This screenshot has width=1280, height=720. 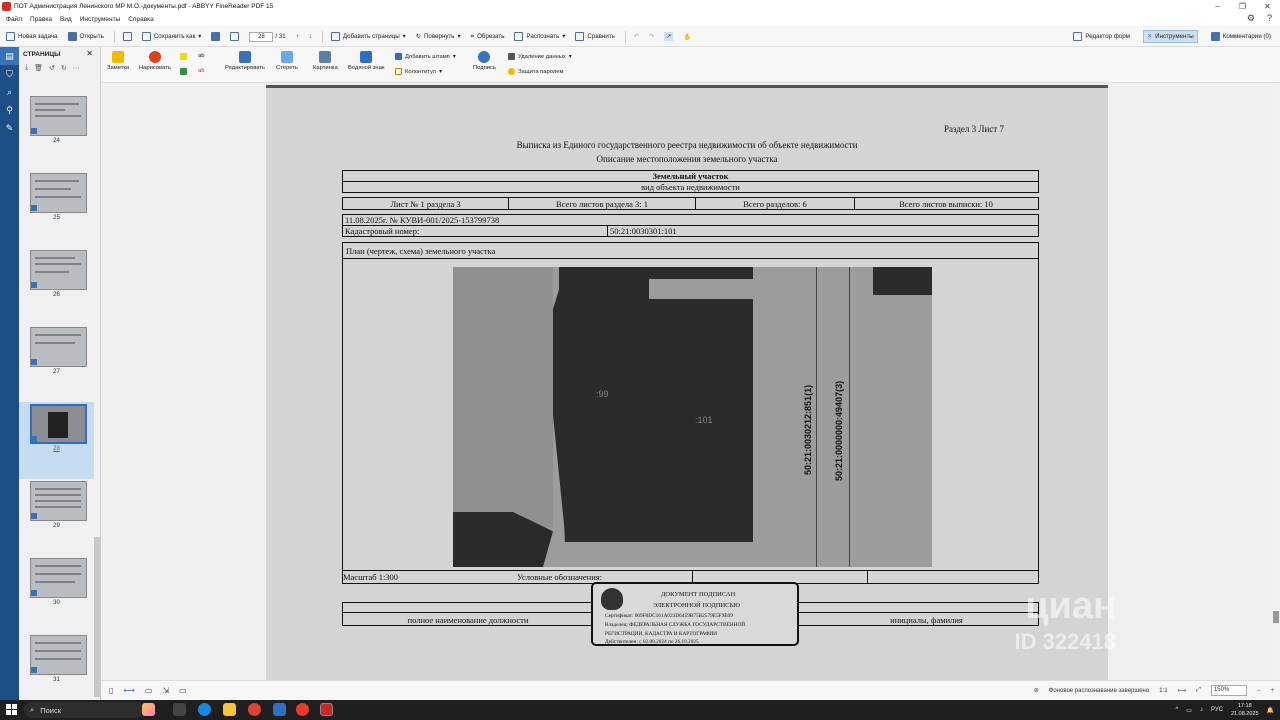 I want to click on tools-button: ✕ Инструменты, so click(x=1170, y=36).